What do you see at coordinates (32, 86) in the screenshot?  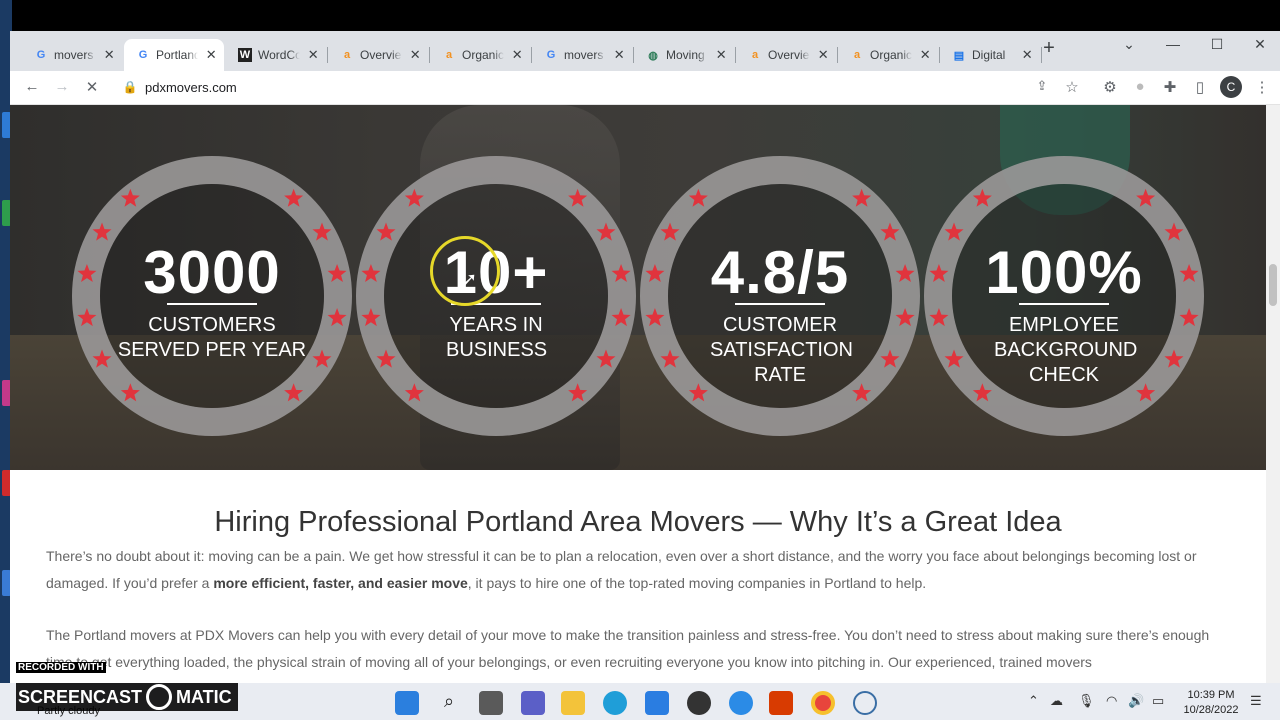 I see `back-arrow-icon: ←` at bounding box center [32, 86].